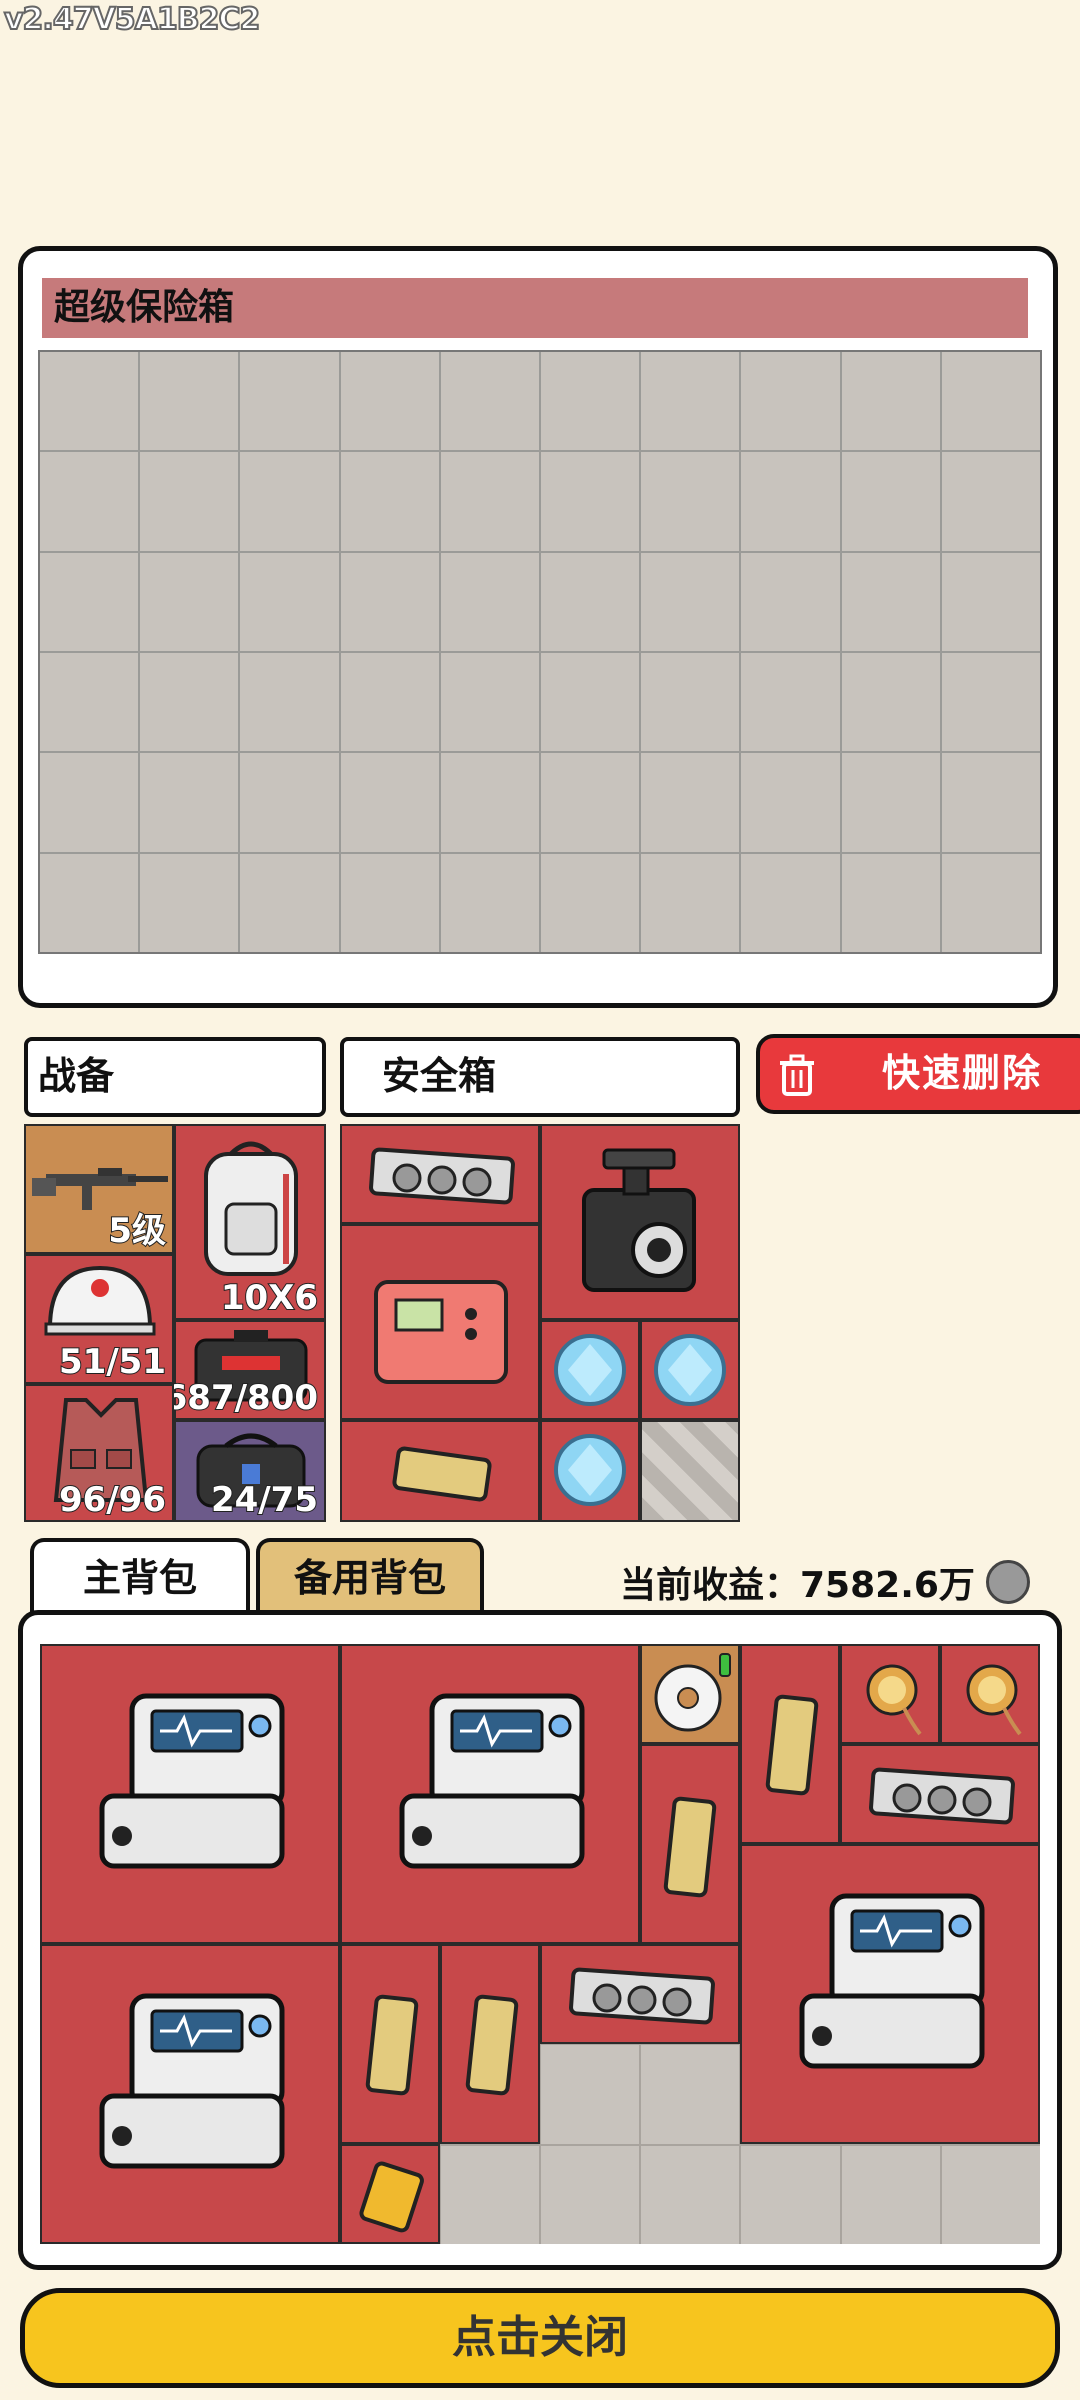 The image size is (1080, 2400). Describe the element at coordinates (440, 1174) in the screenshot. I see `safe-item-gpu` at that location.